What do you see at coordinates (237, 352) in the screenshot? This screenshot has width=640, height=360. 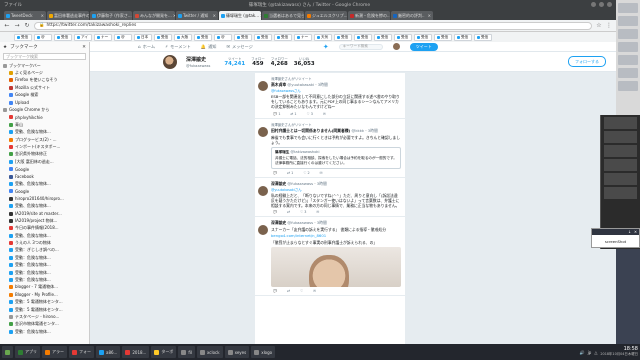 I see `taskbar-item: xeyes` at bounding box center [237, 352].